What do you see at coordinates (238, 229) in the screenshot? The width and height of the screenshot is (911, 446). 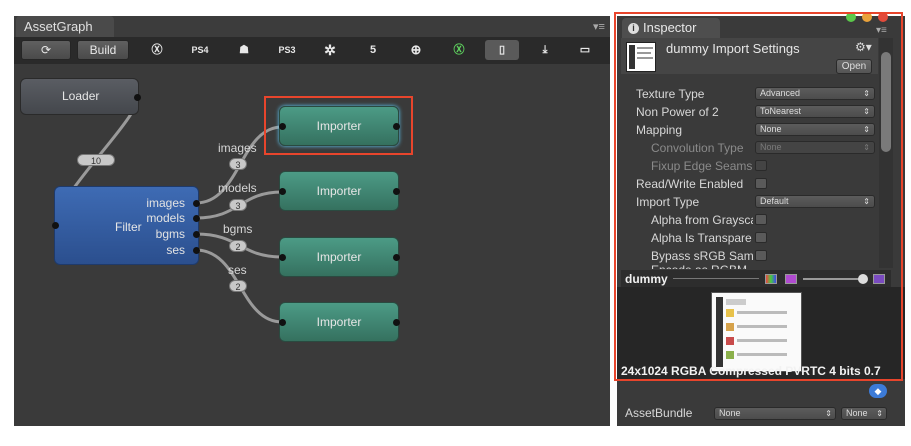 I see `connection-label-bgms: bgms` at bounding box center [238, 229].